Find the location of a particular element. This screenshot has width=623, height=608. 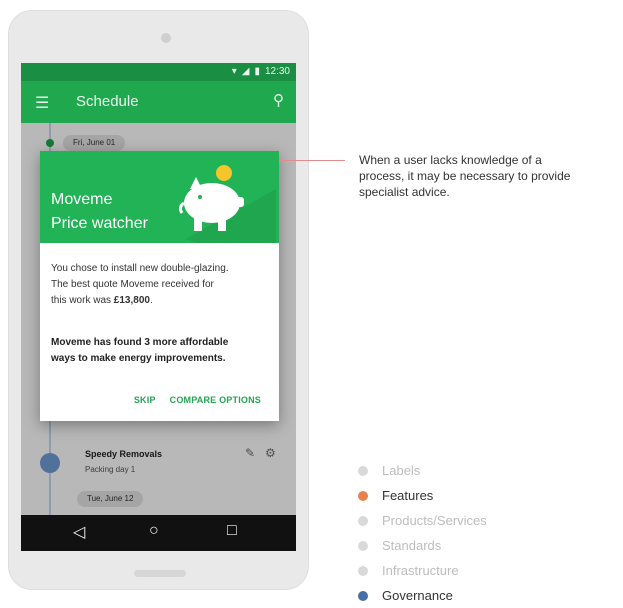

dialog-actions: SKIP COMPARE OPTIONS is located at coordinates (197, 400).